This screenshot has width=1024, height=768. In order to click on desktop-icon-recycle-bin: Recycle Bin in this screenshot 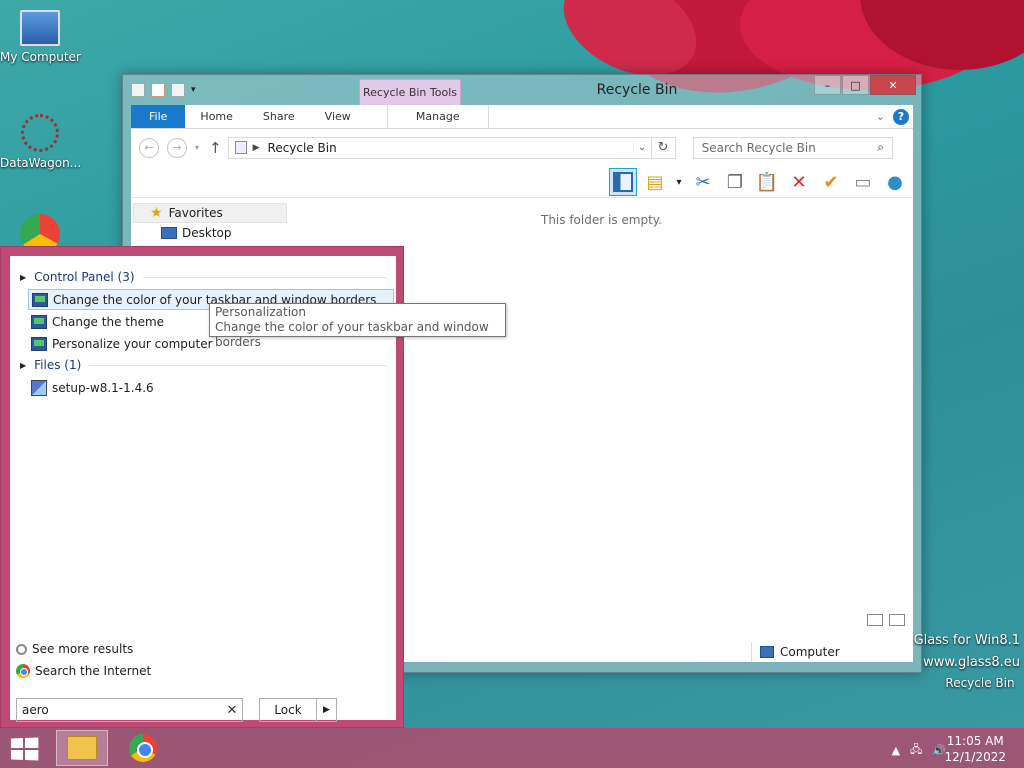, I will do `click(980, 683)`.